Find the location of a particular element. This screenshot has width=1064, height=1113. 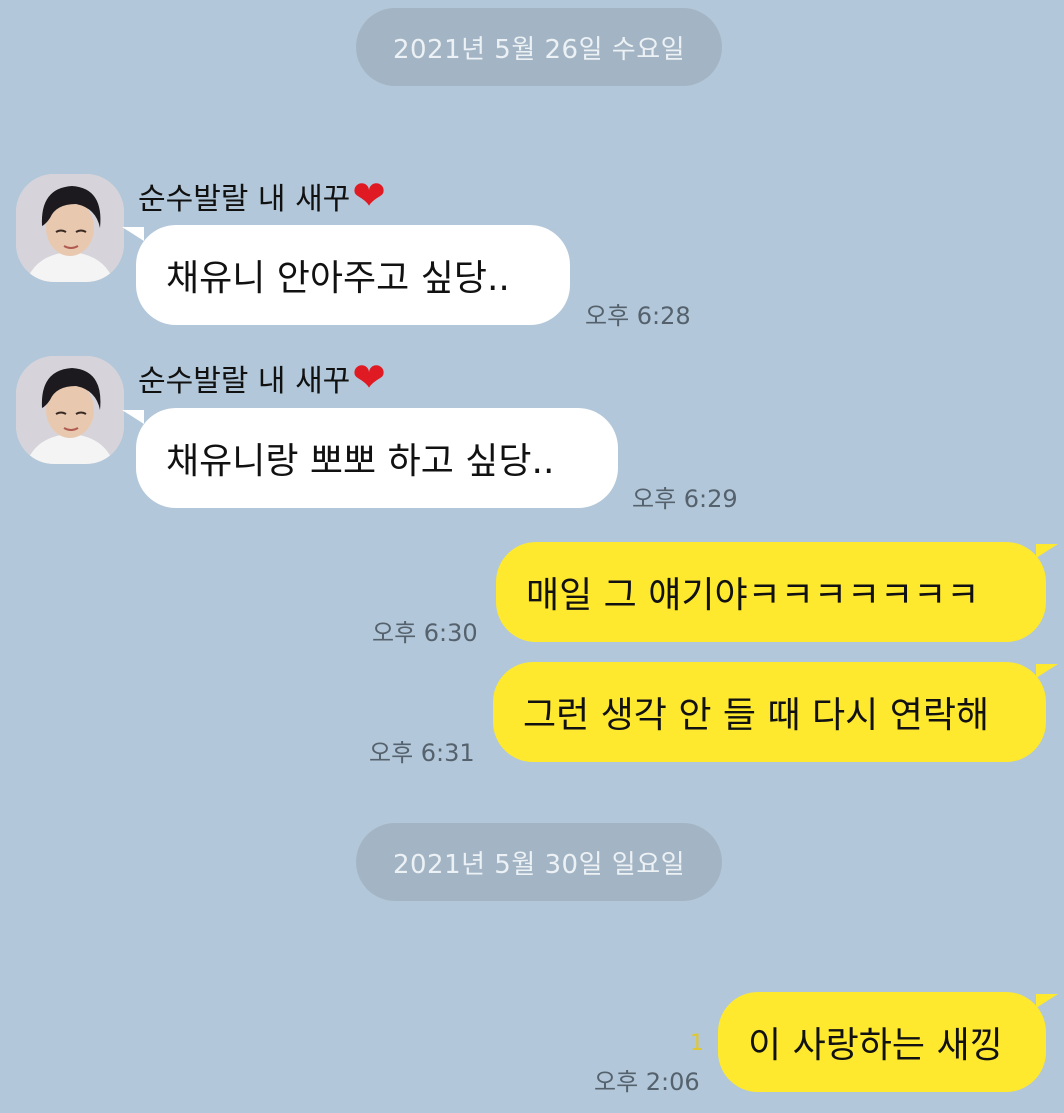

message-time: 오후 6:29 is located at coordinates (685, 499).